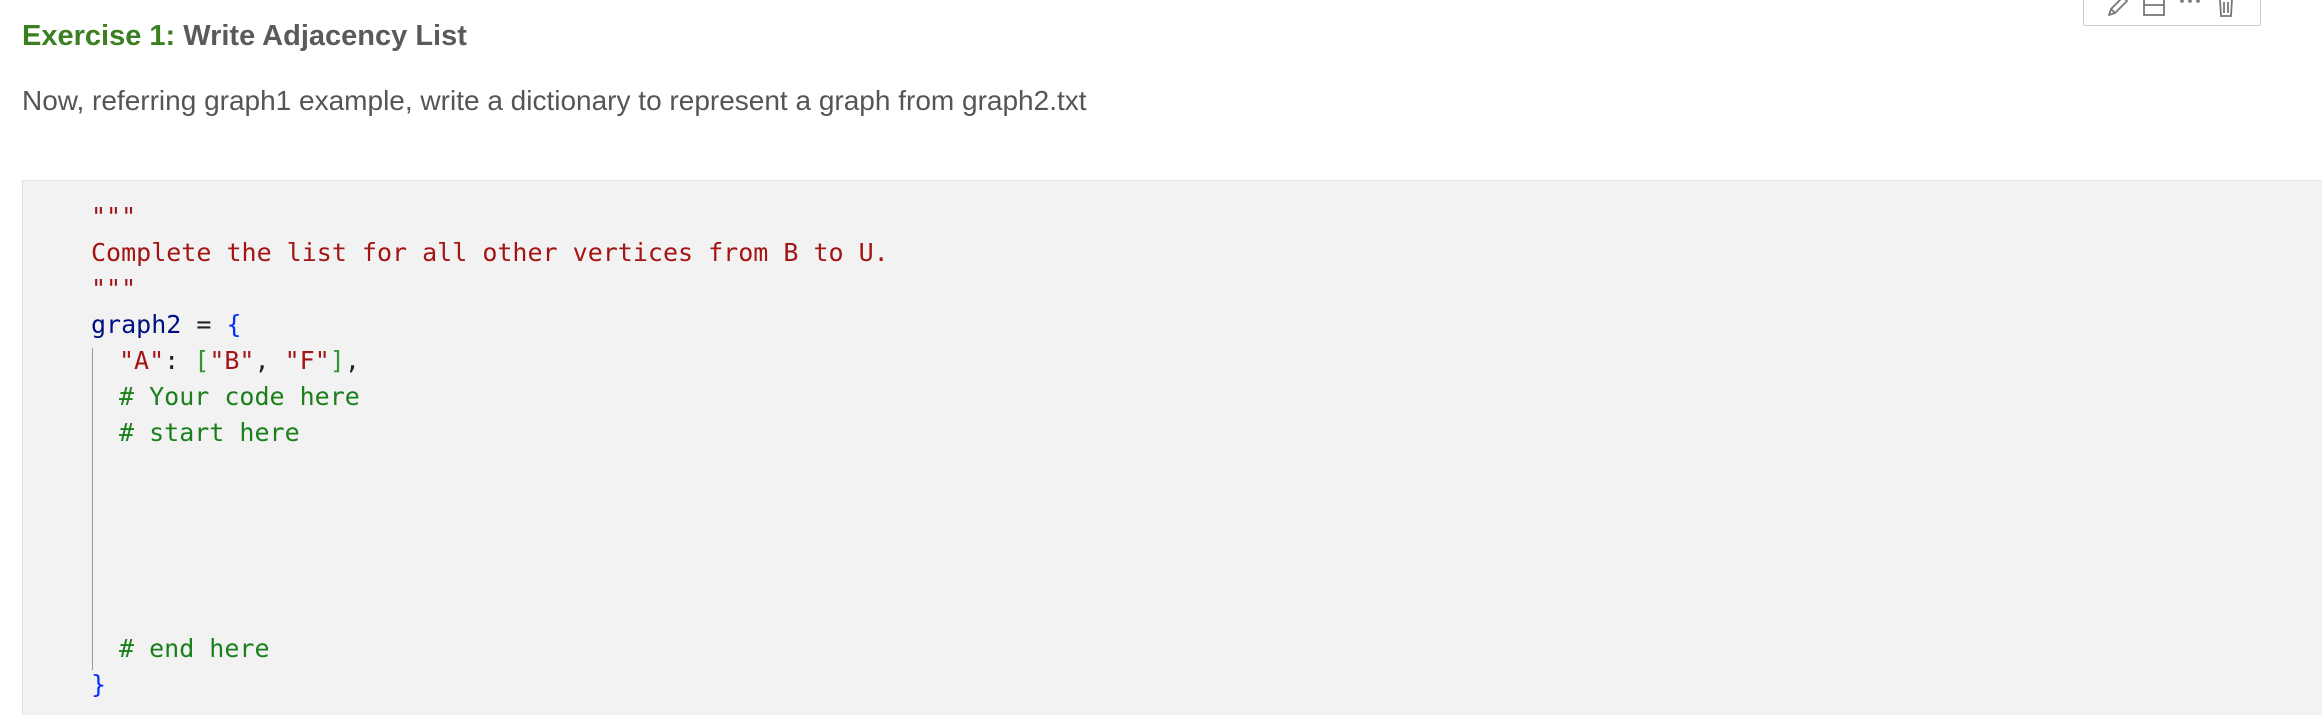 The image size is (2322, 715). Describe the element at coordinates (2190, 9) in the screenshot. I see `more-actions-button` at that location.